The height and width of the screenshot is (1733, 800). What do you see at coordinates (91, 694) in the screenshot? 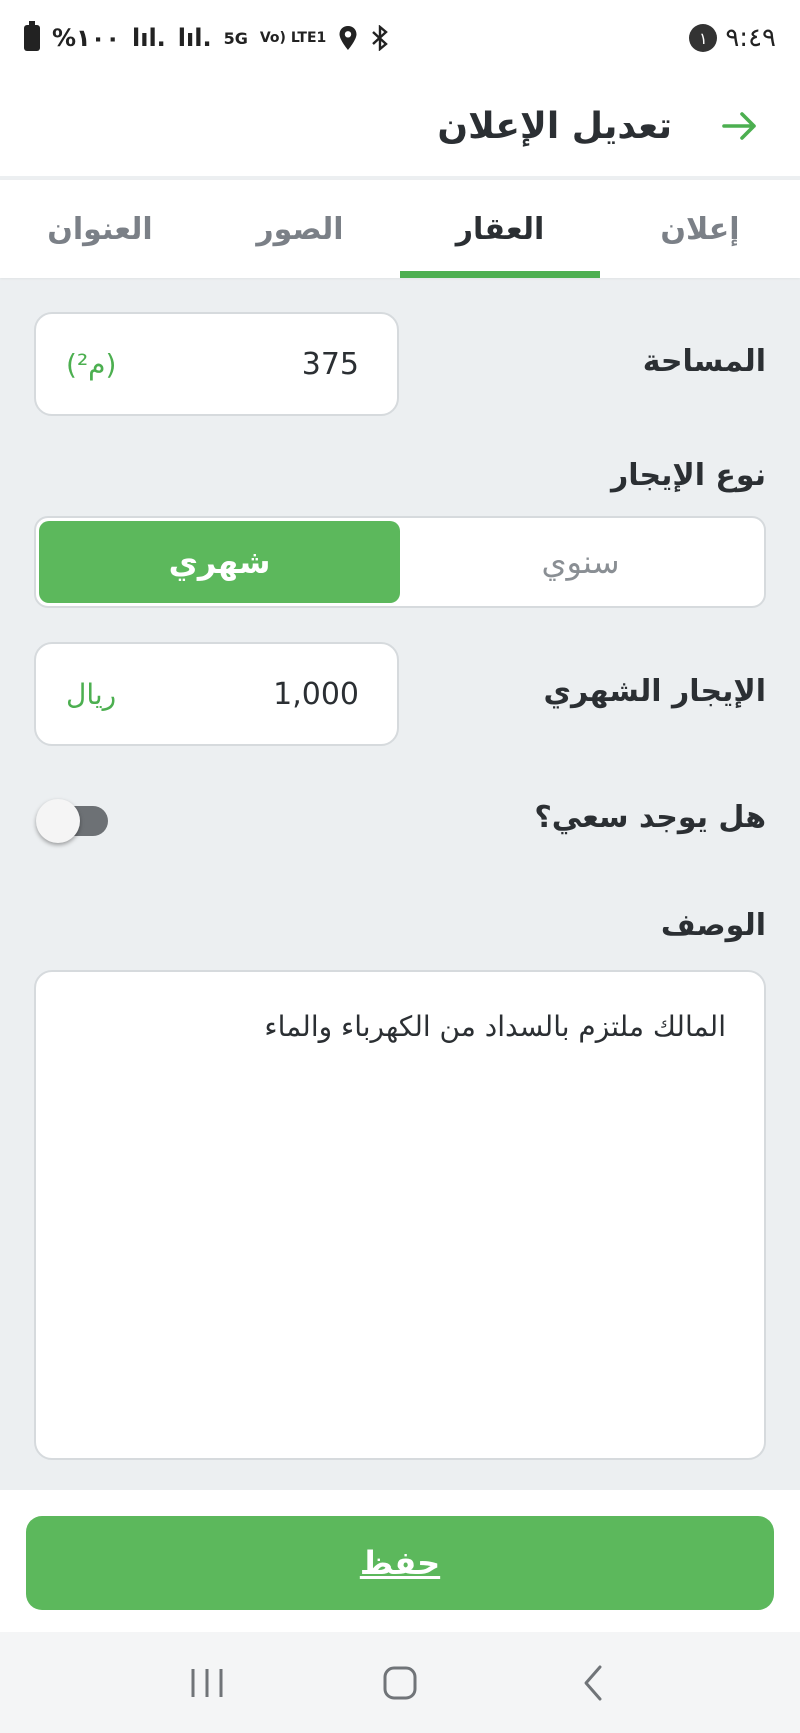
I see `currency-unit: ريال` at bounding box center [91, 694].